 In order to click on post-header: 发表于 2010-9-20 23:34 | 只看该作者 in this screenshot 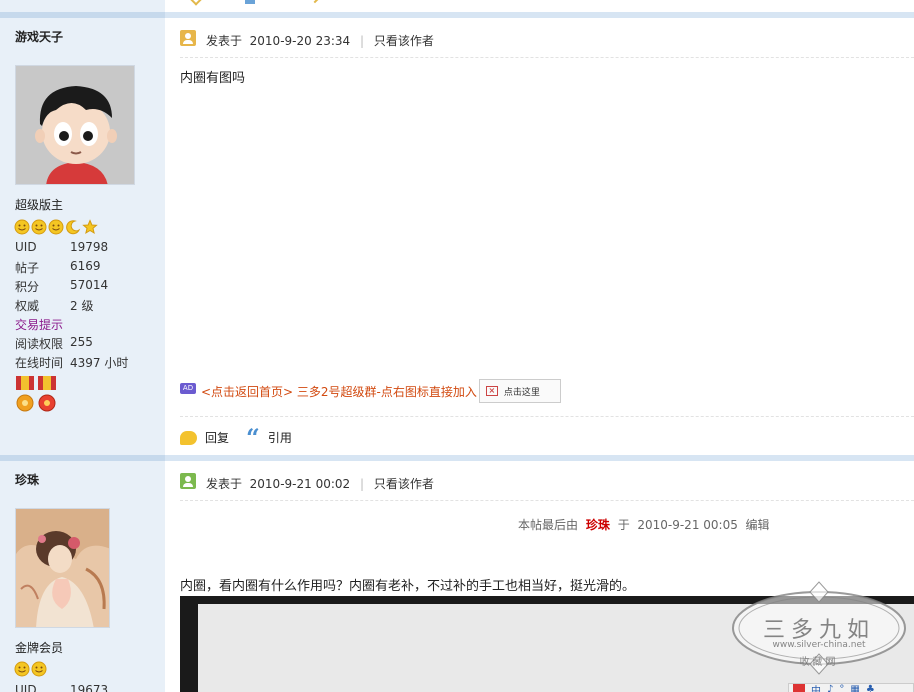, I will do `click(547, 38)`.